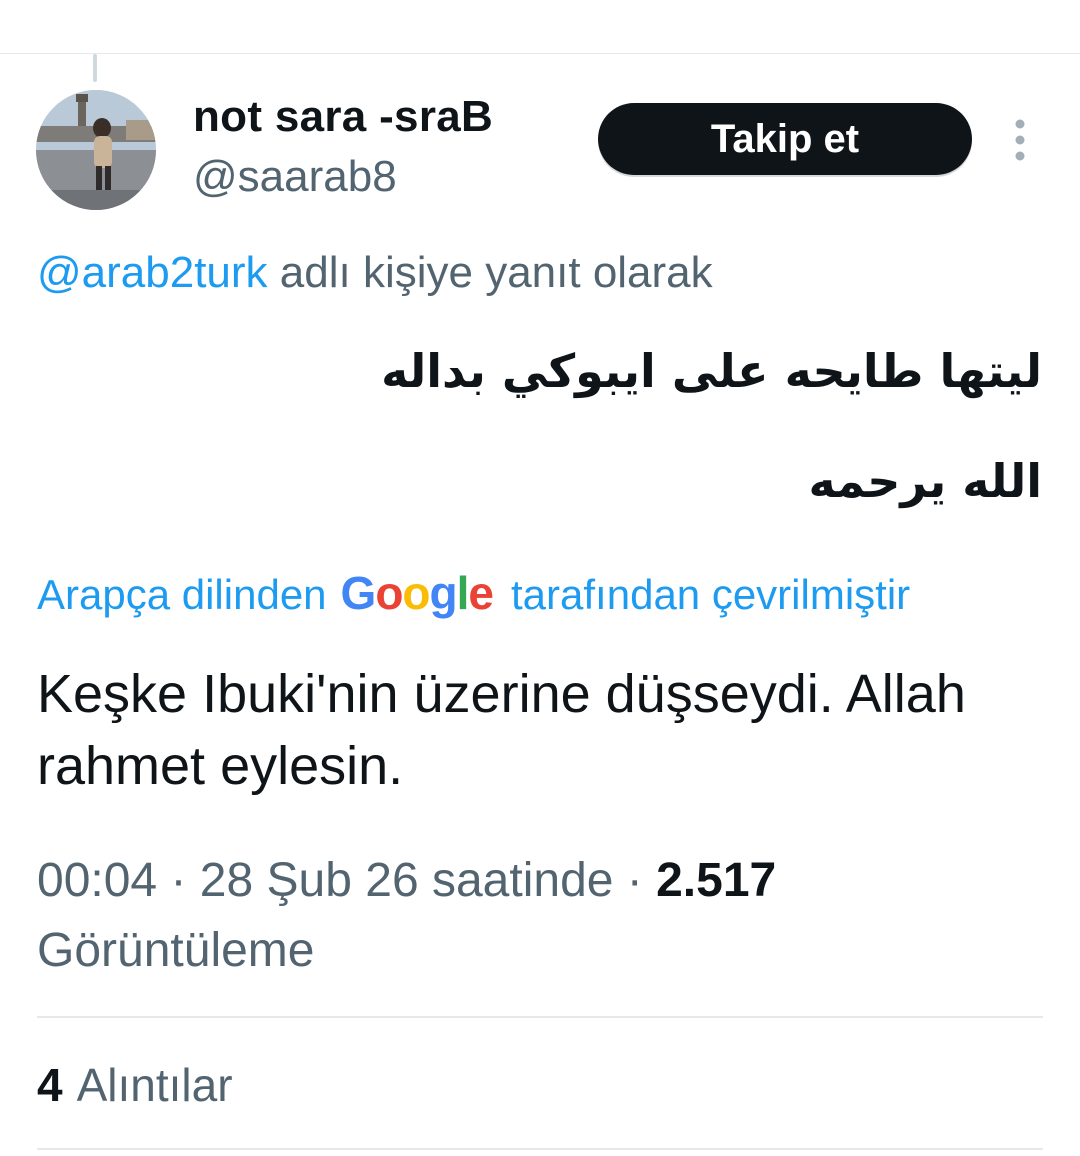 Image resolution: width=1080 pixels, height=1156 pixels. I want to click on reply-context: @arab2turk adlı kişiye yanıt olarak, so click(375, 273).